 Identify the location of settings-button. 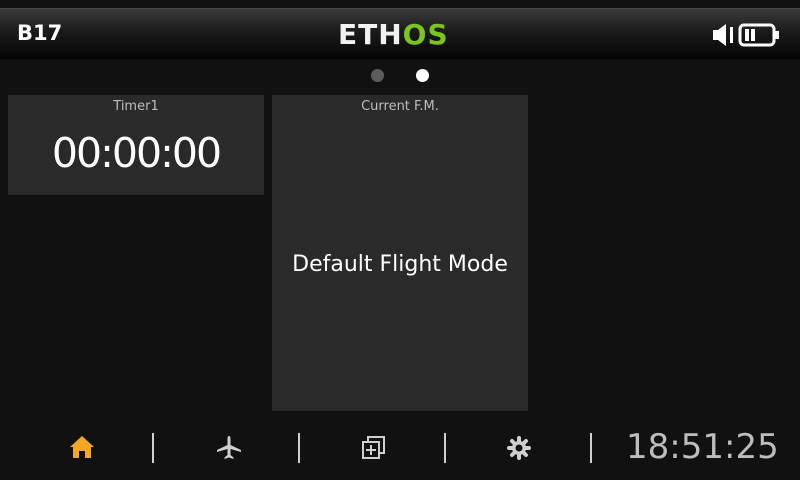
(518, 448).